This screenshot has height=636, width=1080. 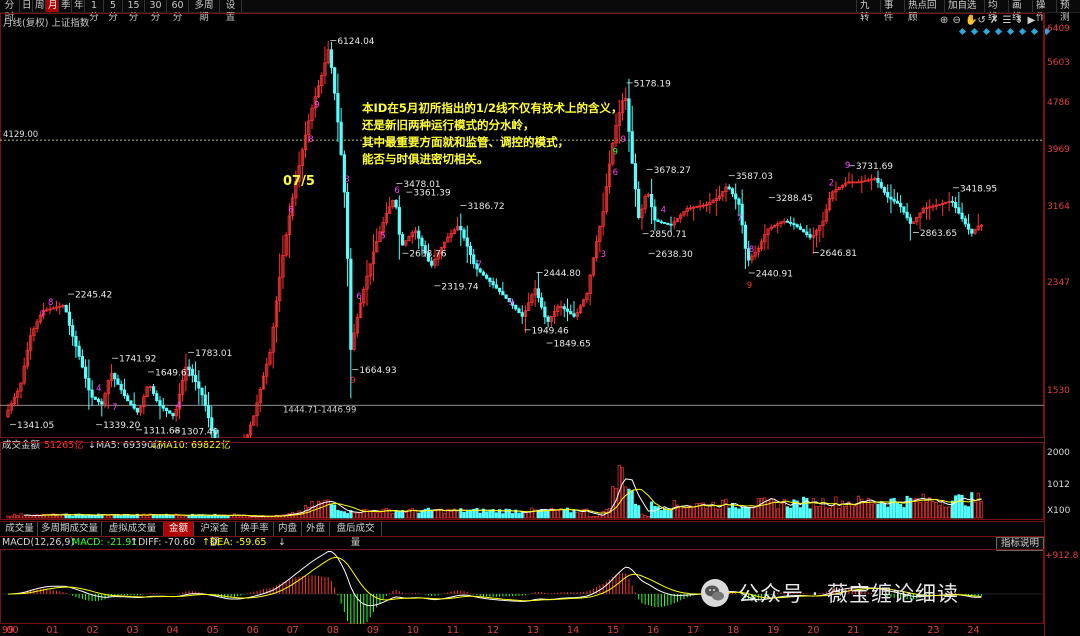 What do you see at coordinates (134, 11) in the screenshot?
I see `period-tab: 15分` at bounding box center [134, 11].